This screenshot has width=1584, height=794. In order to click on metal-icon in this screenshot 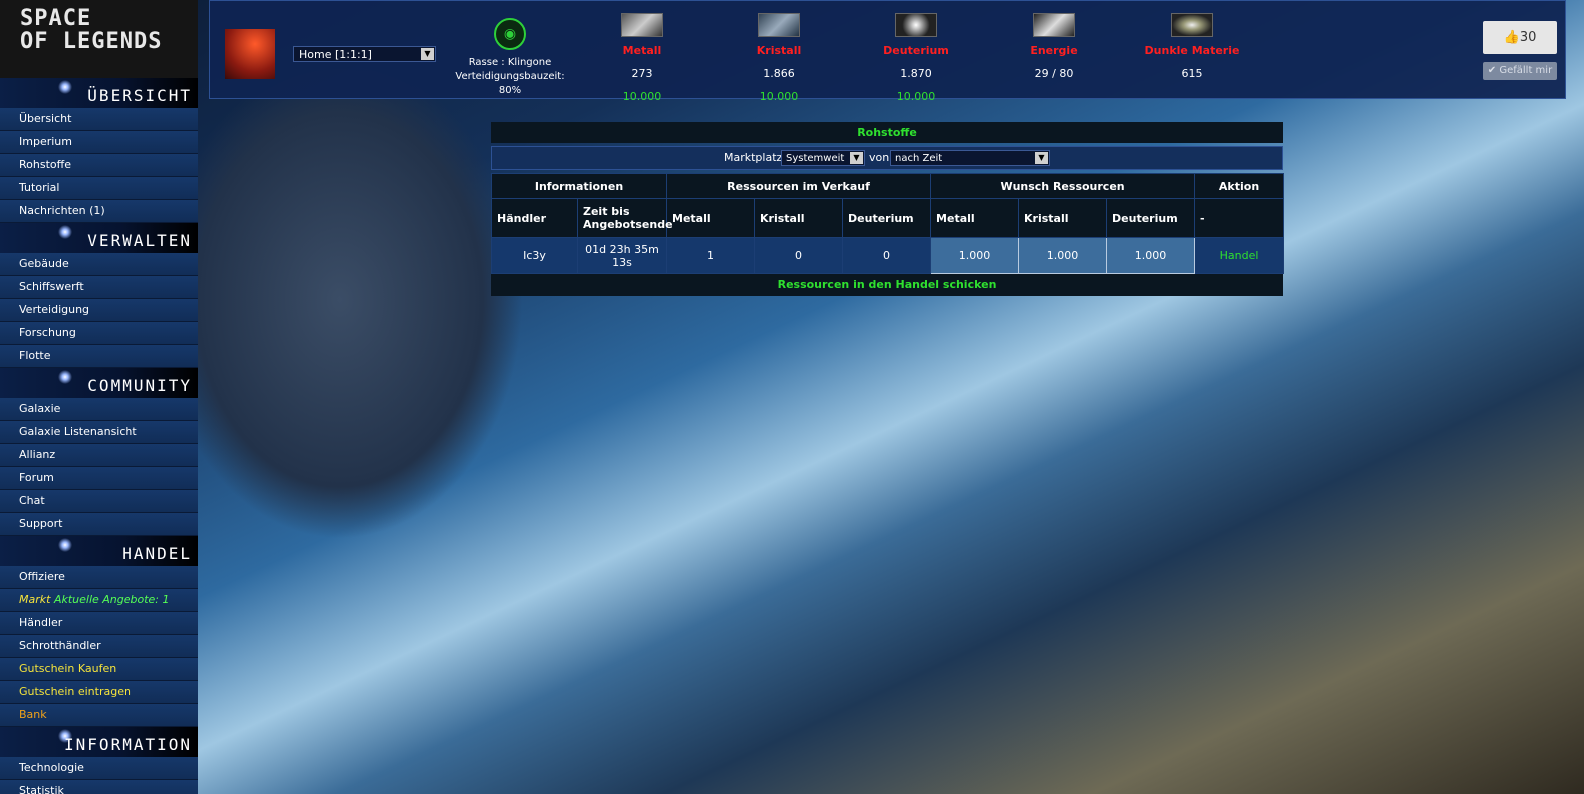, I will do `click(642, 25)`.